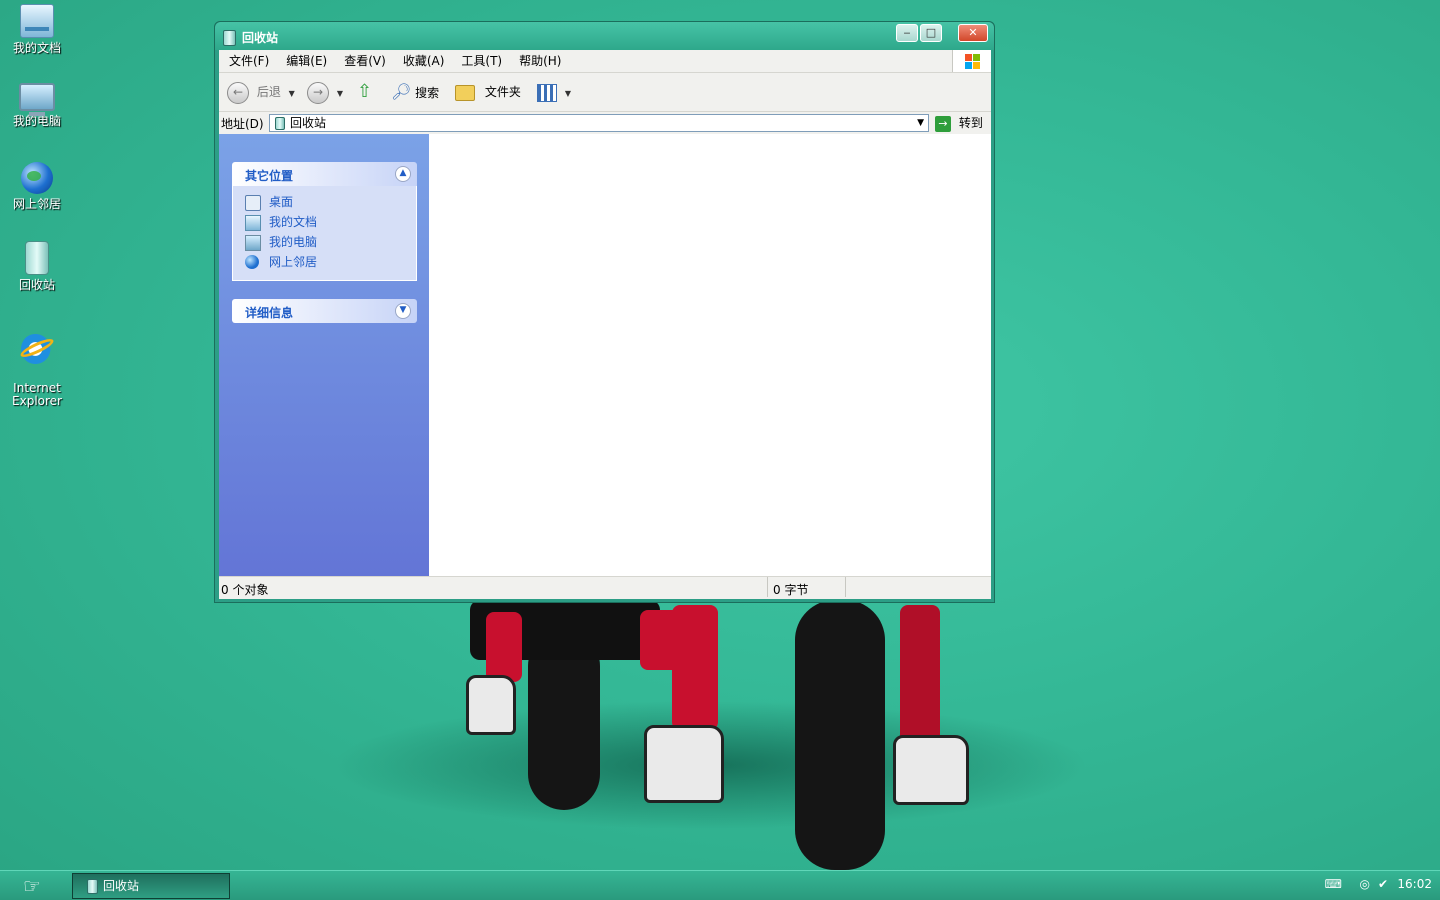  I want to click on folders-button: 文件夹, so click(488, 92).